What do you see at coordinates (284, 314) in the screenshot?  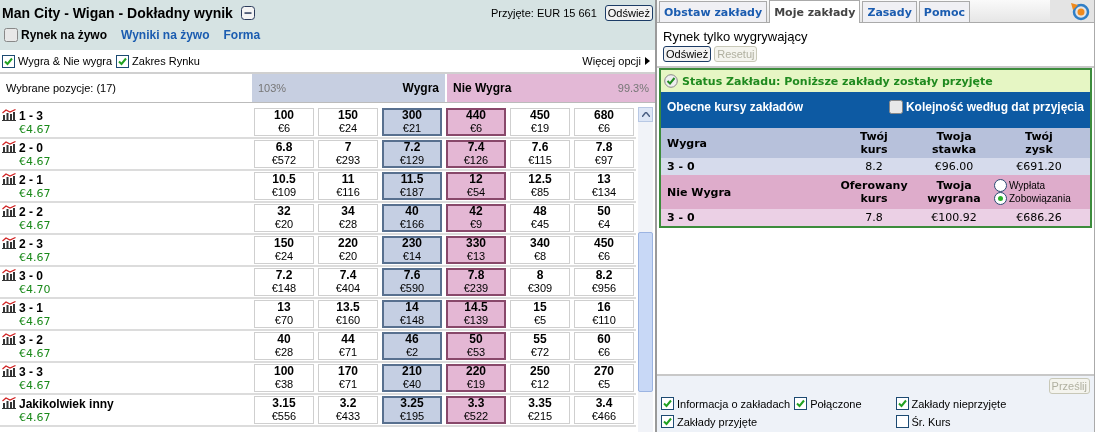 I see `odds-cell: 13 €70` at bounding box center [284, 314].